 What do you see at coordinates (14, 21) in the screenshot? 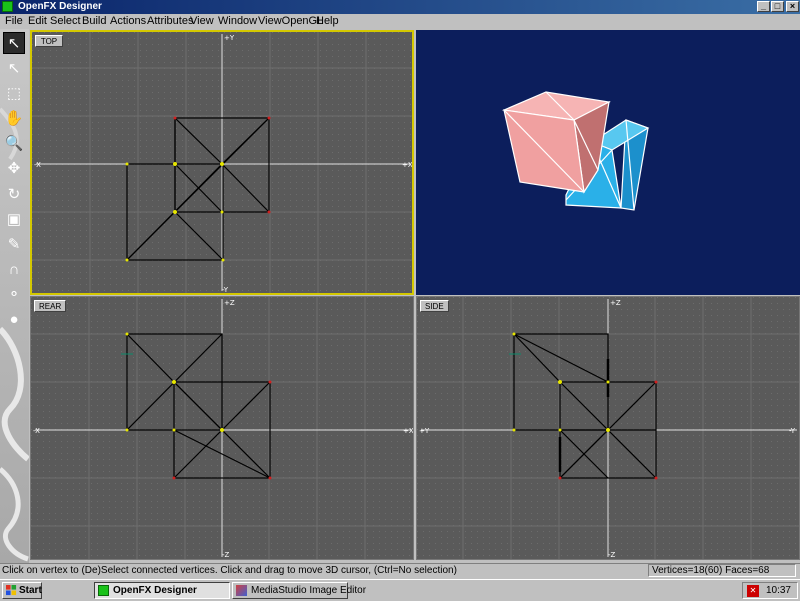
I see `menu-file: File` at bounding box center [14, 21].